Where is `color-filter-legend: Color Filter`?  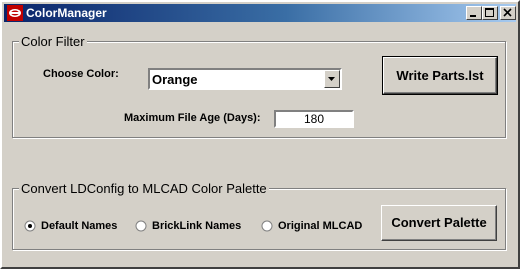
color-filter-legend: Color Filter is located at coordinates (53, 41).